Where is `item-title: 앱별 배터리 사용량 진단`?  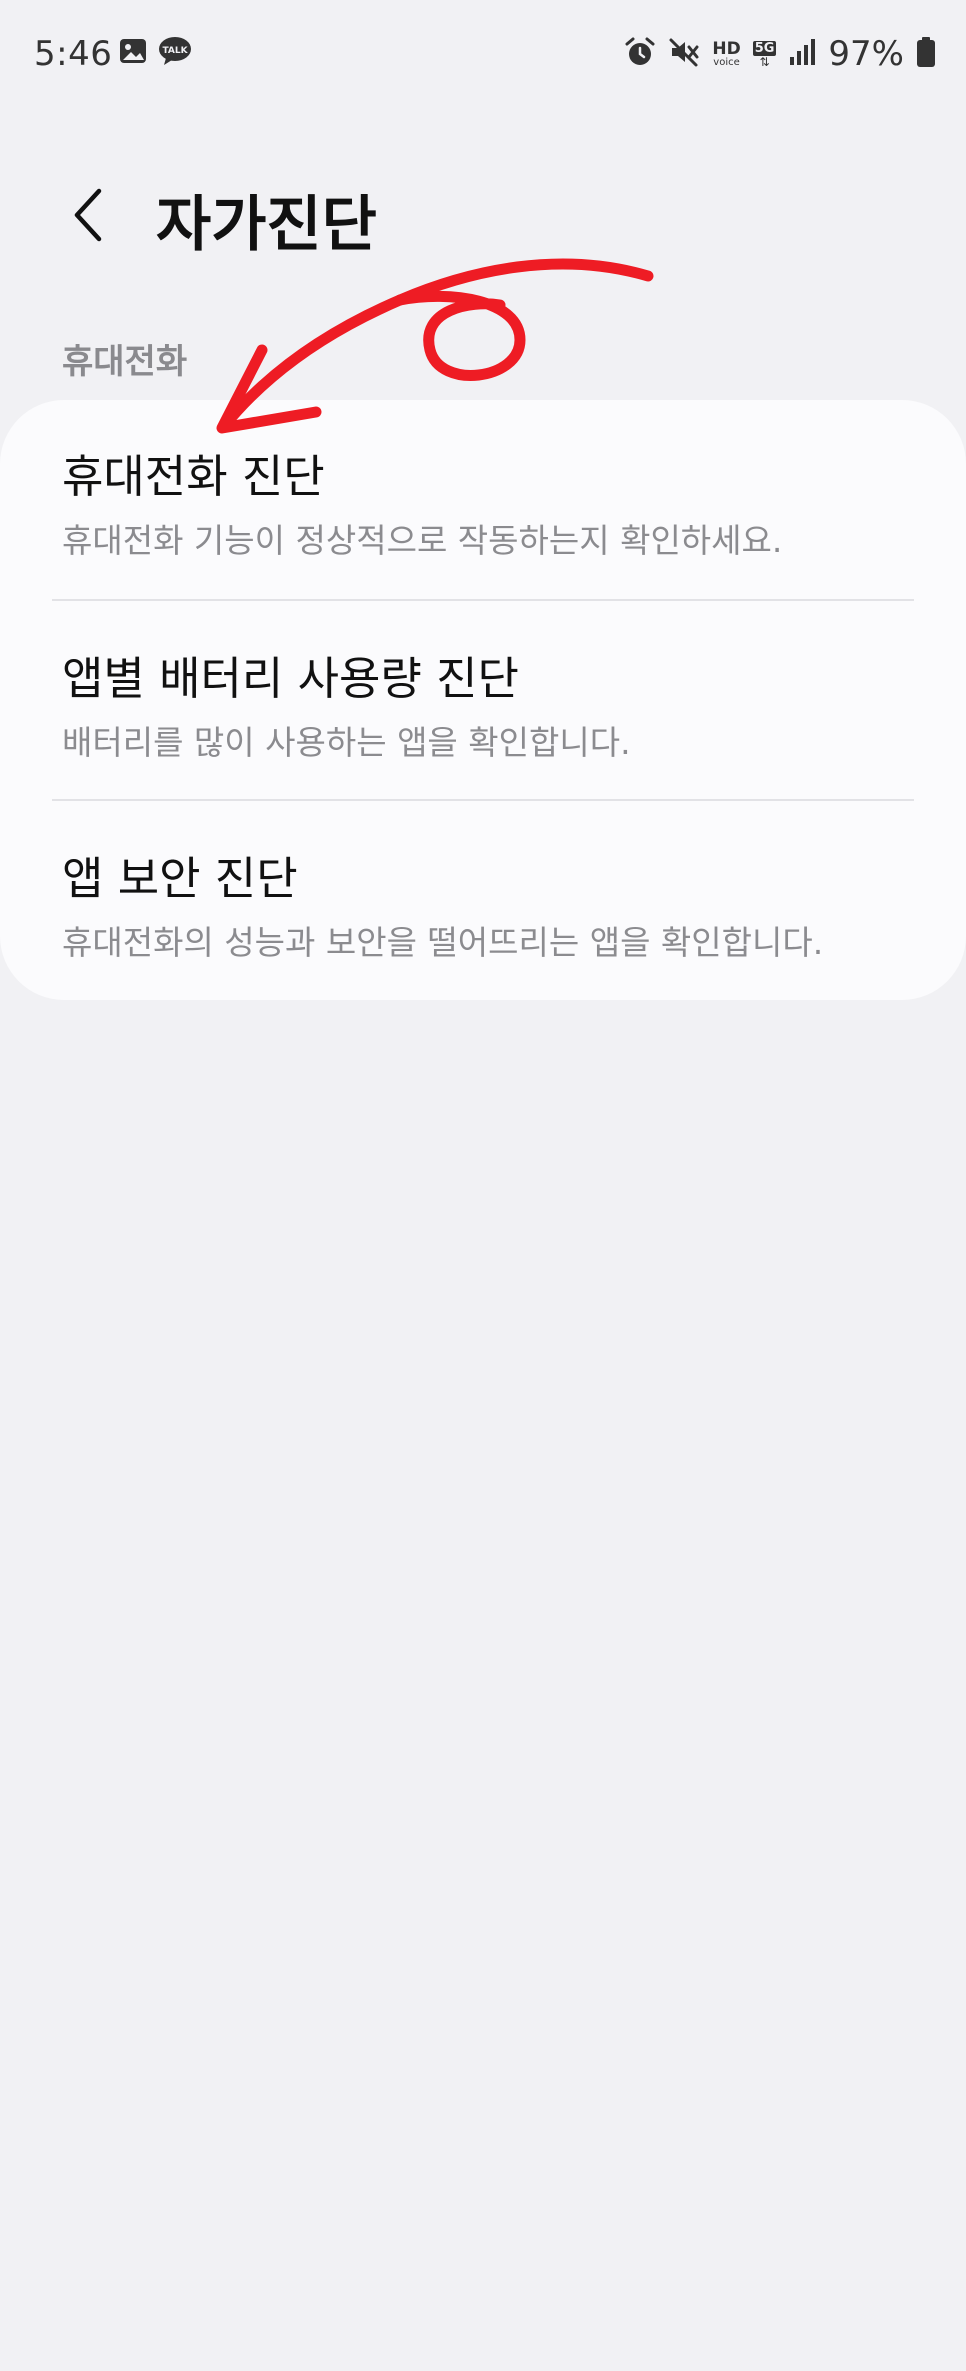
item-title: 앱별 배터리 사용량 진단 is located at coordinates (290, 678).